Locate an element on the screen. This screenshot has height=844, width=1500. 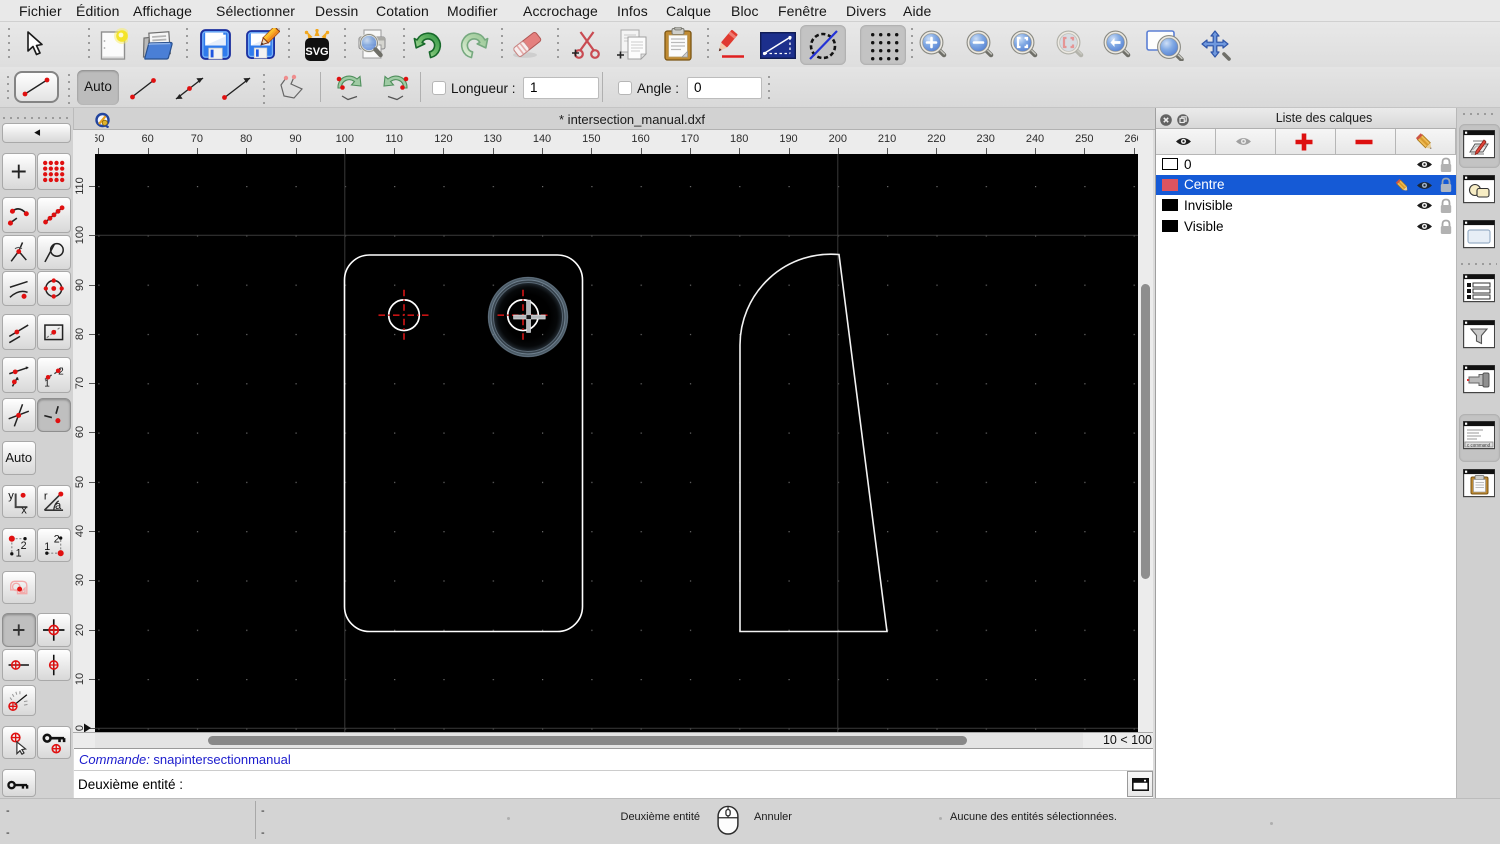
svg-text: c command is located at coordinates (1478, 444).